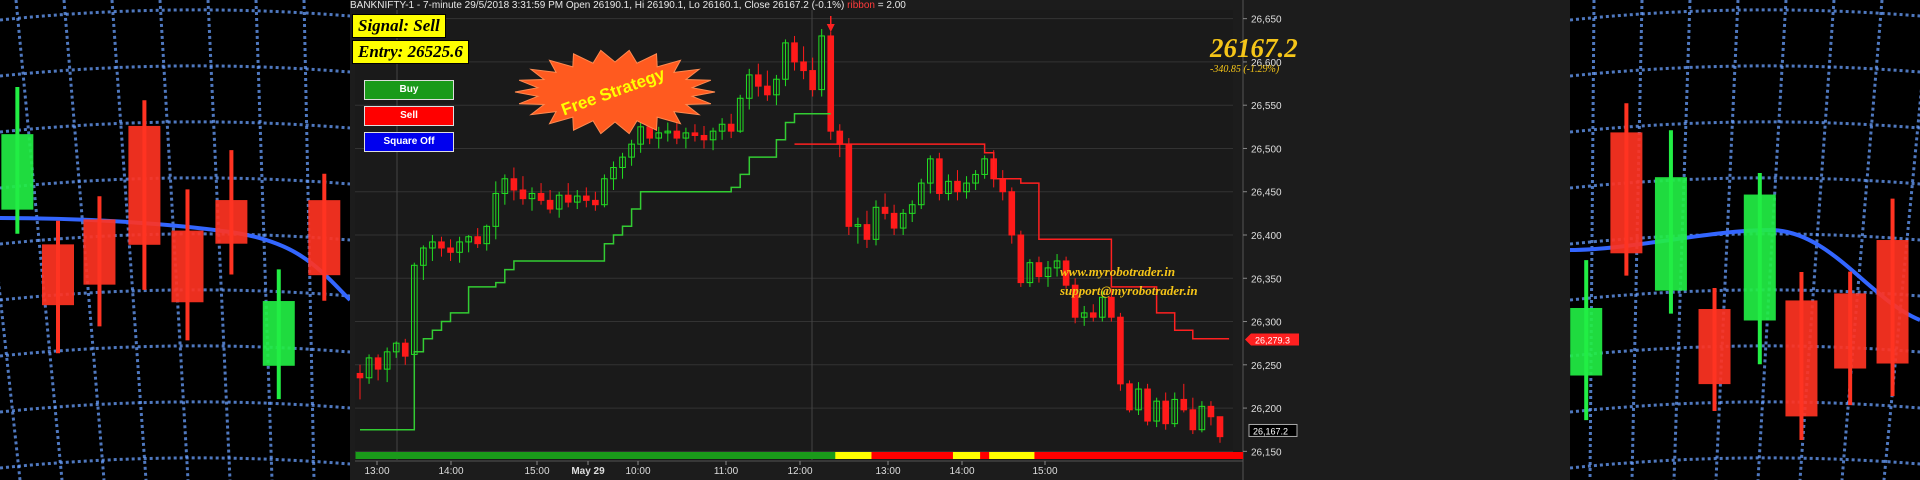 This screenshot has height=480, width=1920. What do you see at coordinates (409, 142) in the screenshot?
I see `square-off-button: Square Off` at bounding box center [409, 142].